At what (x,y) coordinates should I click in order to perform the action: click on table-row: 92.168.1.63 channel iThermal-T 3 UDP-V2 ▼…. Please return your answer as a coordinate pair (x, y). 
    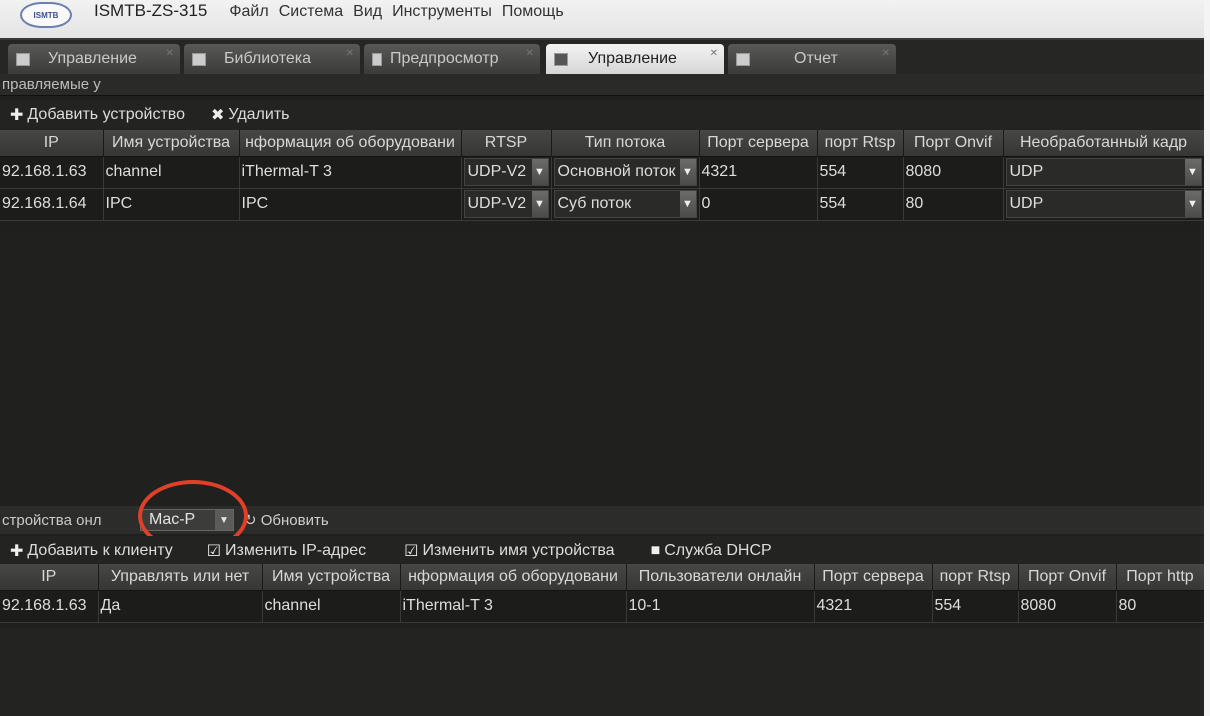
    Looking at the image, I should click on (602, 172).